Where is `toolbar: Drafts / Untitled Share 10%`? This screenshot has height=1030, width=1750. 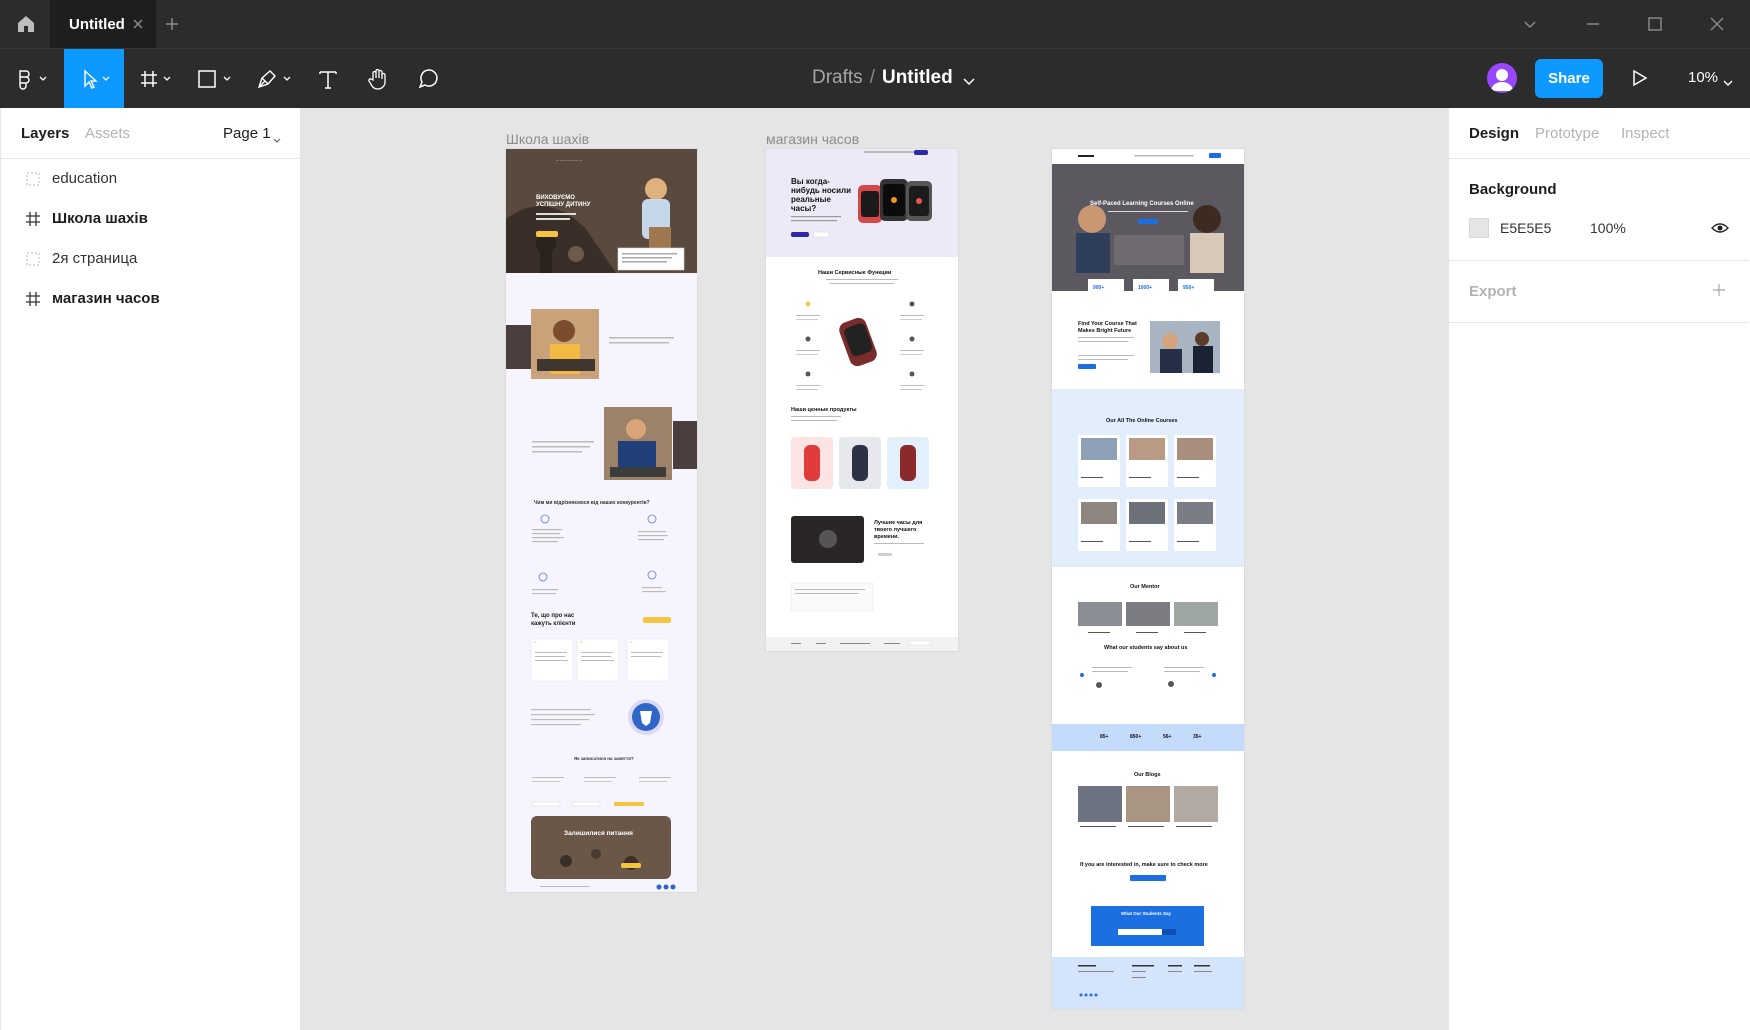 toolbar: Drafts / Untitled Share 10% is located at coordinates (875, 78).